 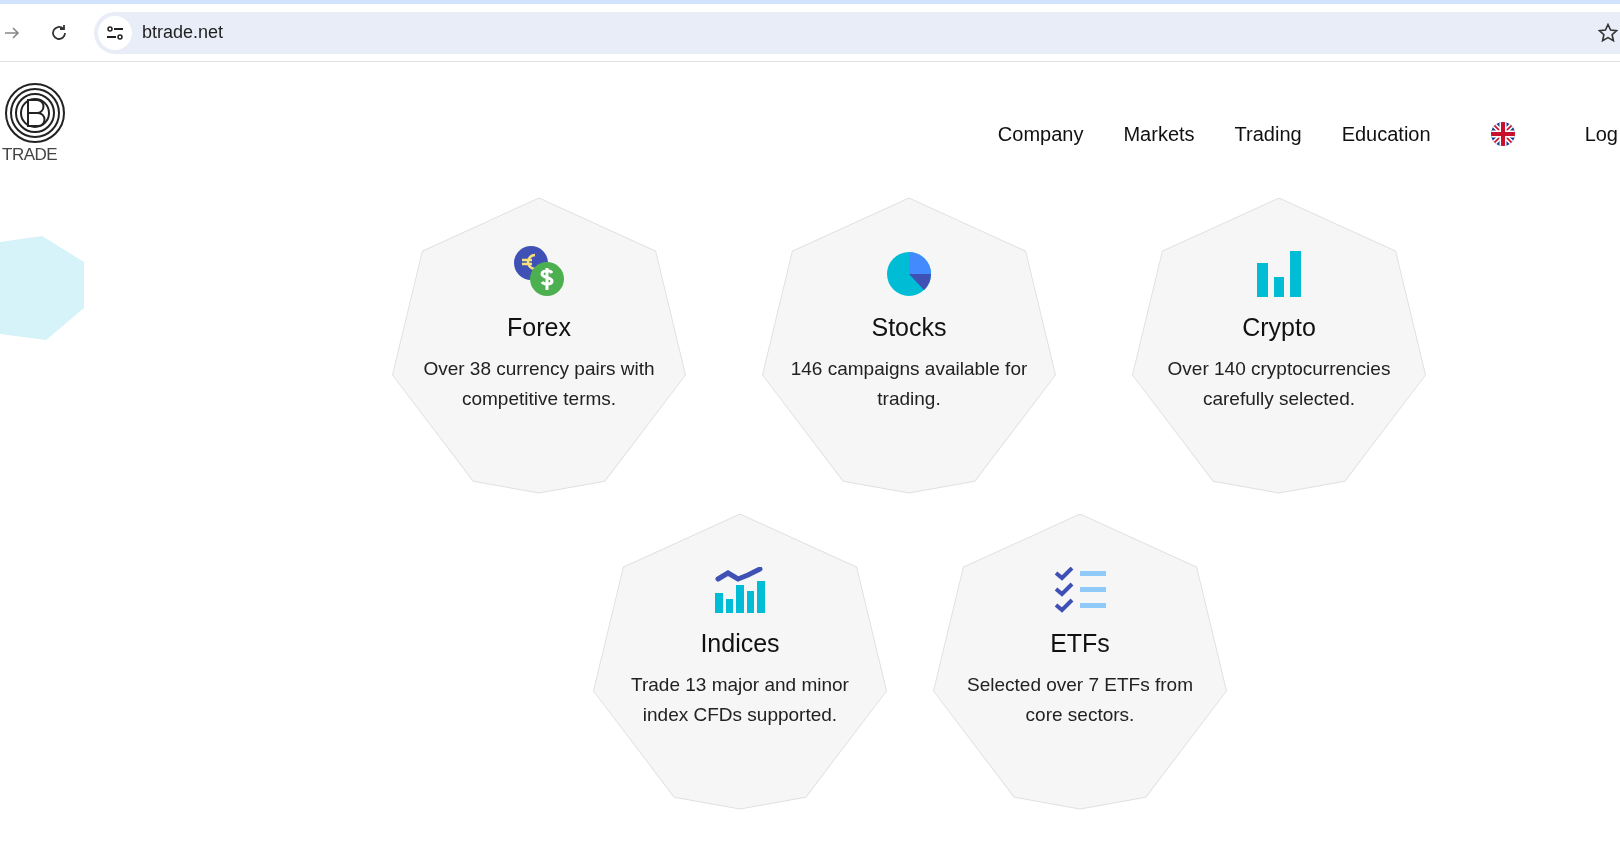 I want to click on market-description: Selected over 7 ETFs from core sectors., so click(x=1080, y=700).